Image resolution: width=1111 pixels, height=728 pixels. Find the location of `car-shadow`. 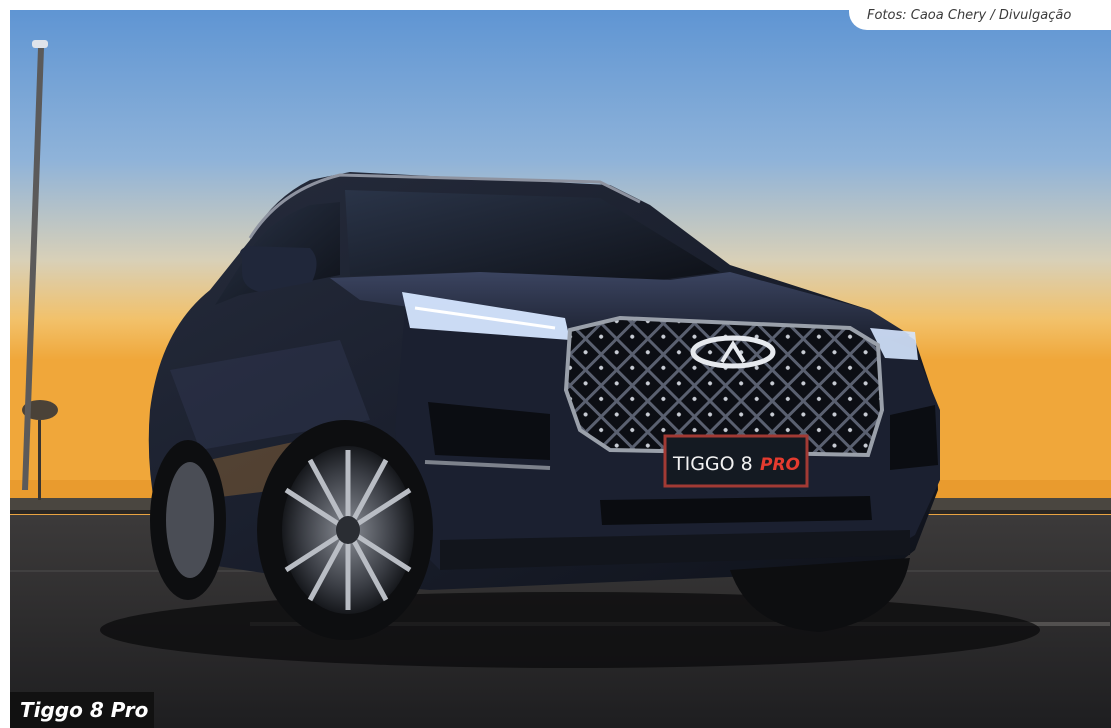

car-shadow is located at coordinates (570, 630).